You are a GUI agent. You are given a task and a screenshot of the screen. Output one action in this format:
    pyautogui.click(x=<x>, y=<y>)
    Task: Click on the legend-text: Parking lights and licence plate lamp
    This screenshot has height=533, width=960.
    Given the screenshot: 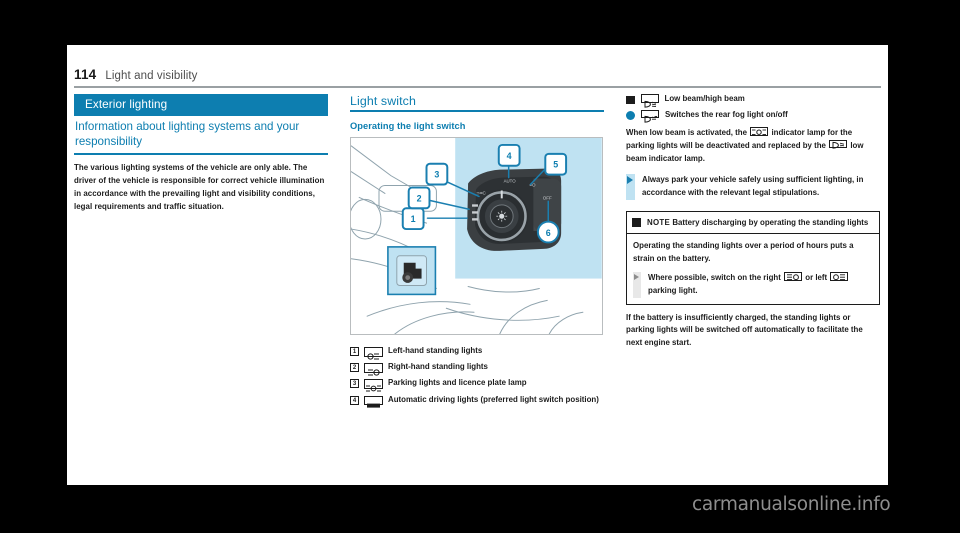 What is the action you would take?
    pyautogui.click(x=457, y=383)
    